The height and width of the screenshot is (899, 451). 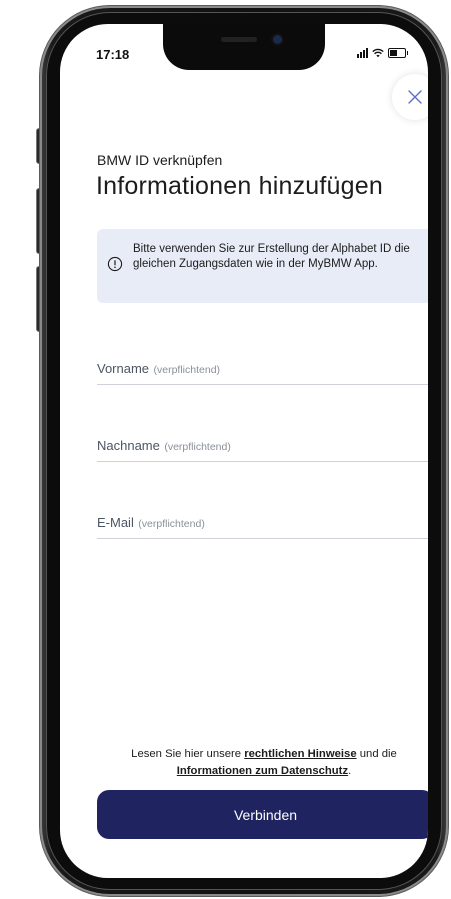 I want to click on last-name-field: Nachname (verpflichtend), so click(x=262, y=449).